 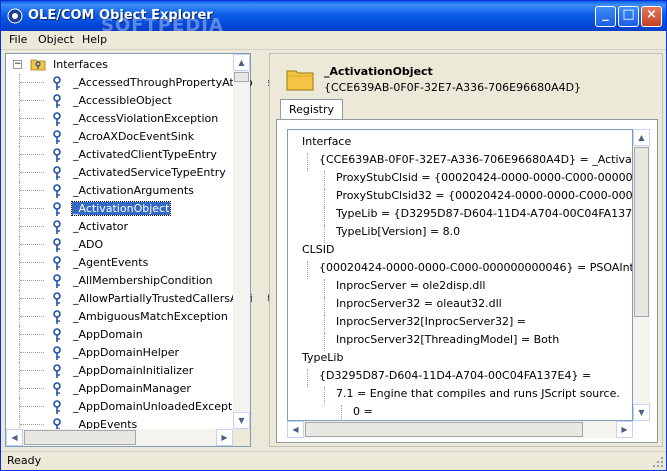 I want to click on registry-line: InprocServer = ole2disp.dll, so click(x=404, y=288).